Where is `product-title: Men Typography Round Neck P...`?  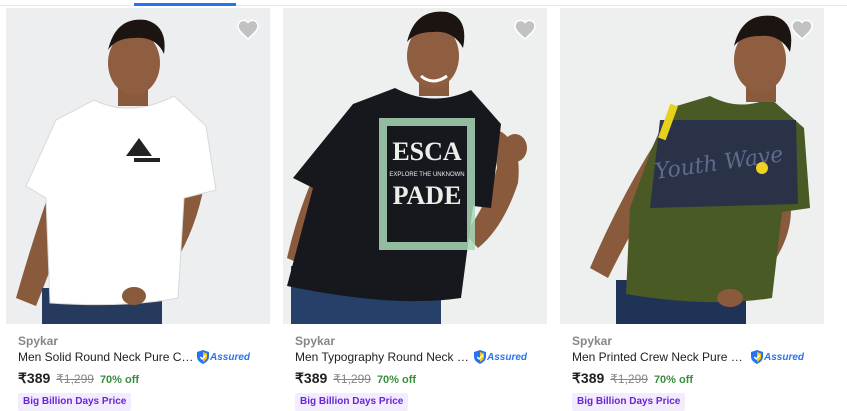 product-title: Men Typography Round Neck P... is located at coordinates (383, 357).